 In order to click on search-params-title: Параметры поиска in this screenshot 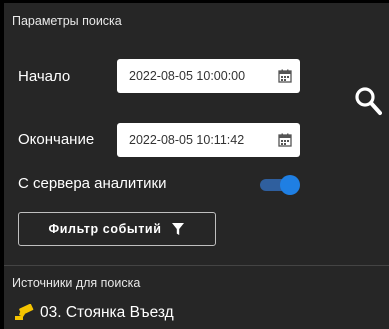, I will do `click(67, 21)`.